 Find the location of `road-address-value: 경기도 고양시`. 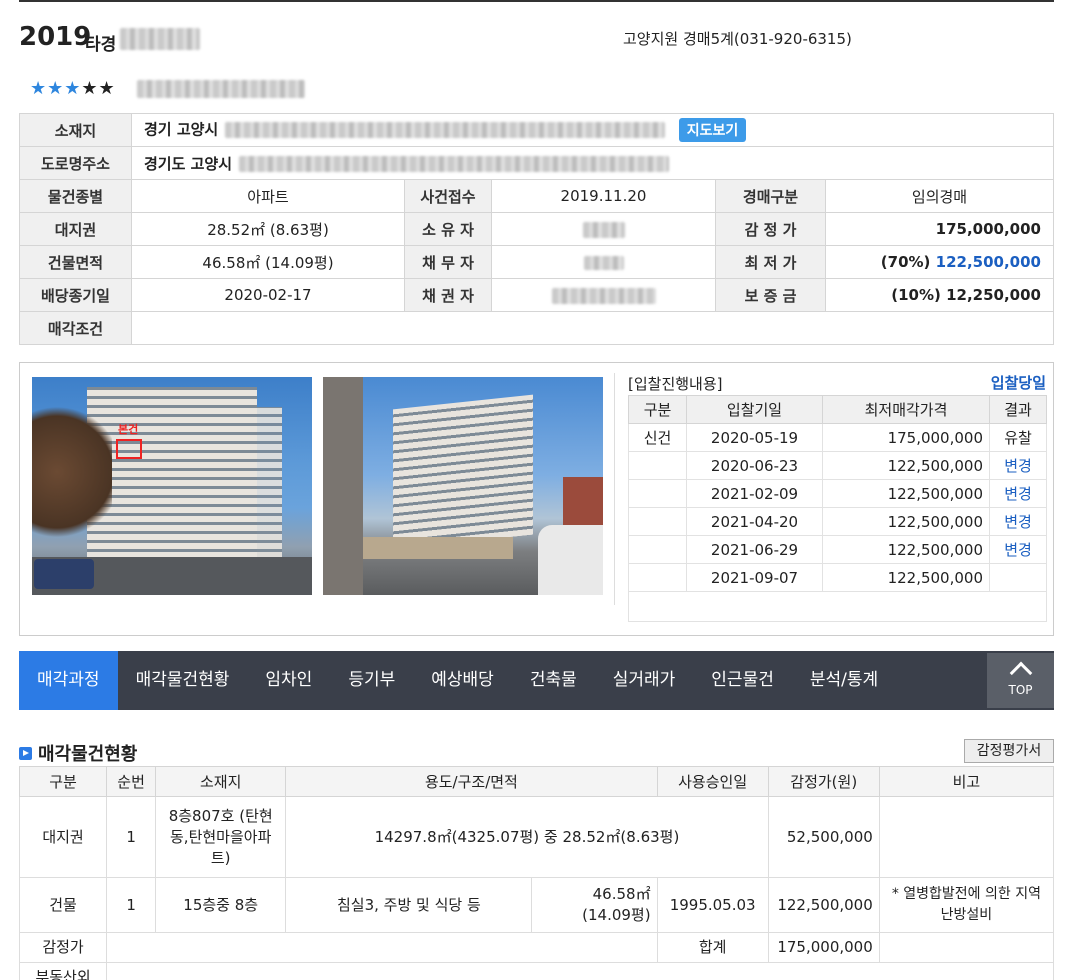

road-address-value: 경기도 고양시 is located at coordinates (592, 163).